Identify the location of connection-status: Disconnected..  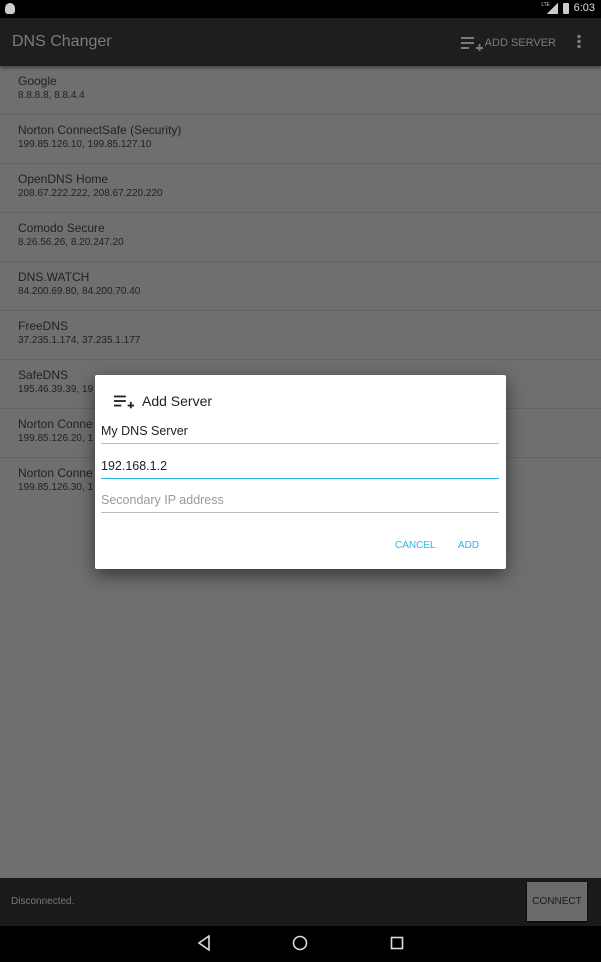
(43, 901).